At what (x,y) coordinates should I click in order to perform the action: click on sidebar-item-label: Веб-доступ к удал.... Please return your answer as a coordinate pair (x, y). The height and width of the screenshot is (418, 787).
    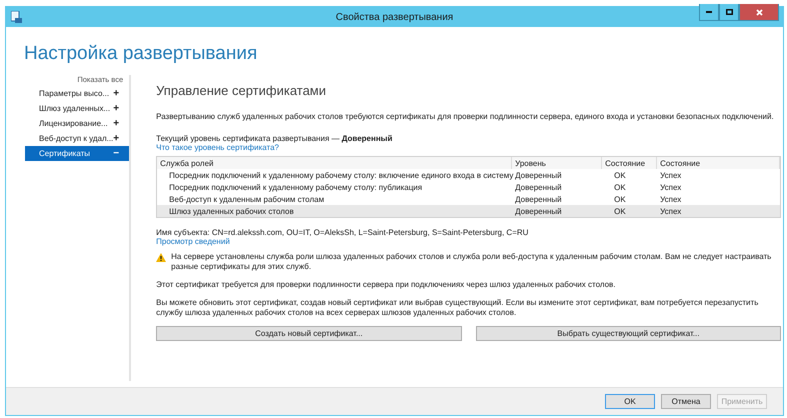
    Looking at the image, I should click on (76, 138).